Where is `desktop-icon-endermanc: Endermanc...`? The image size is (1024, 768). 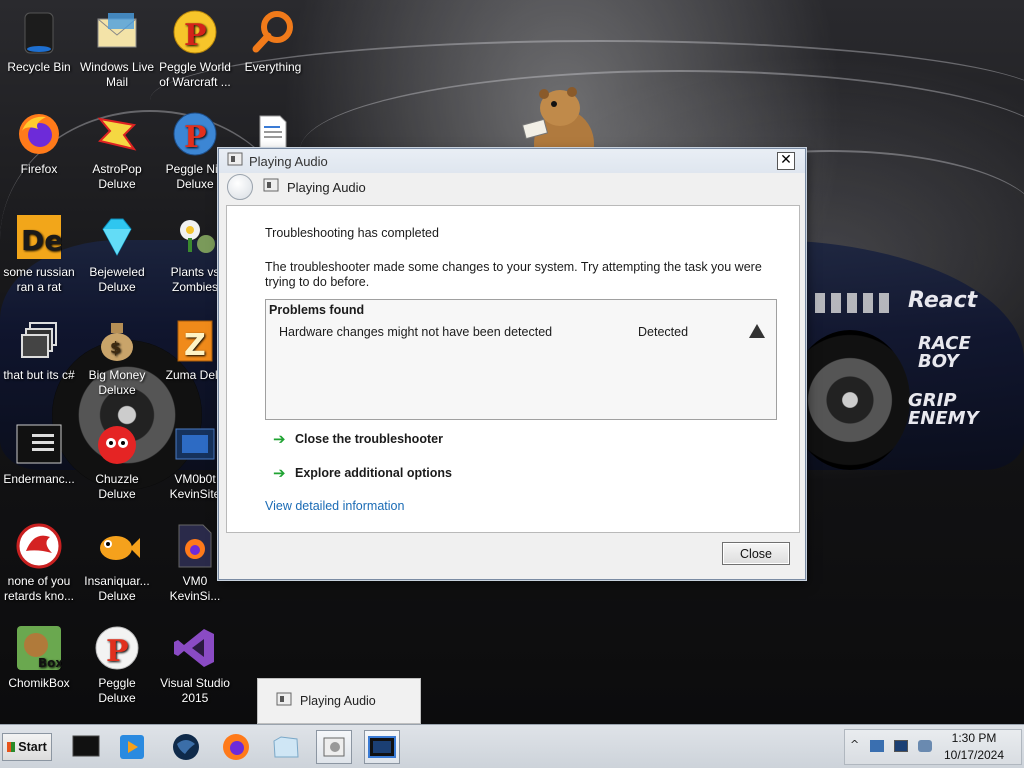
desktop-icon-endermanc: Endermanc... is located at coordinates (39, 453).